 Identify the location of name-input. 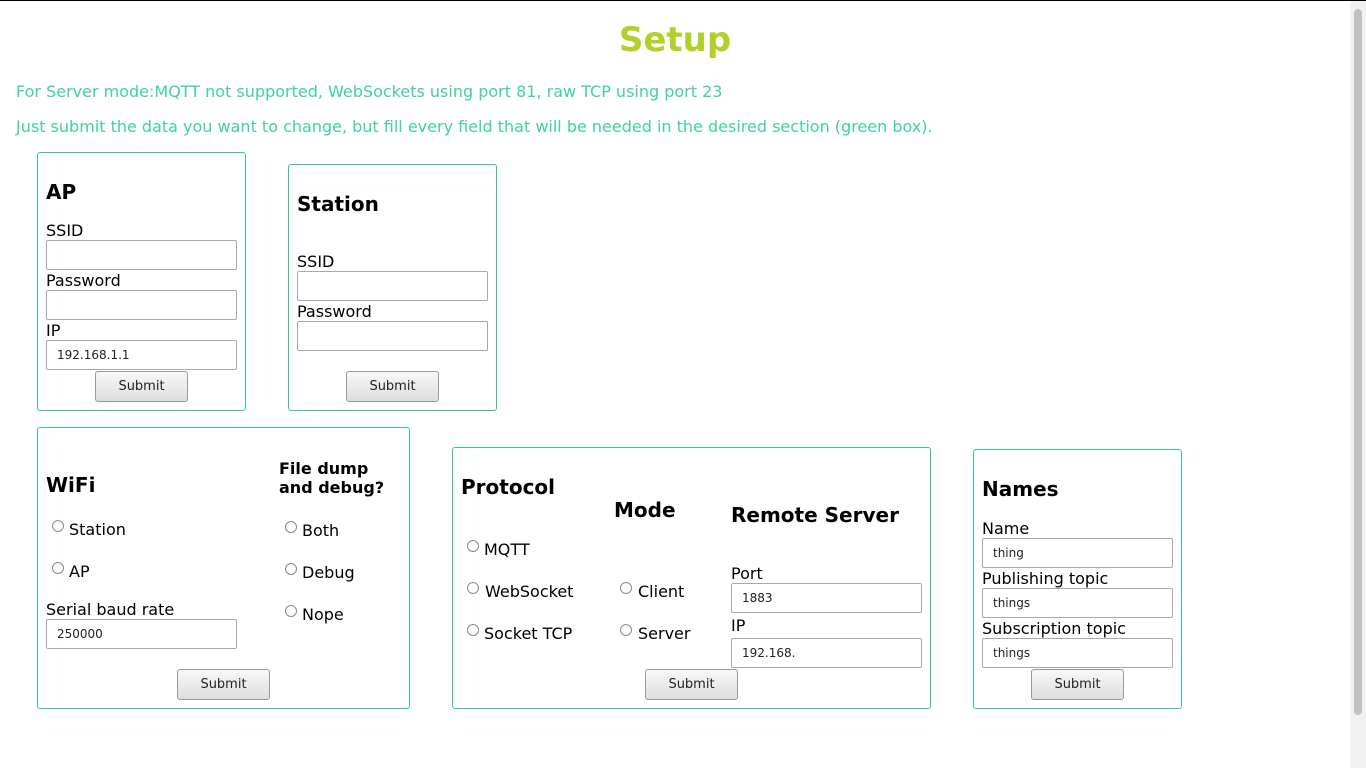
(1077, 553).